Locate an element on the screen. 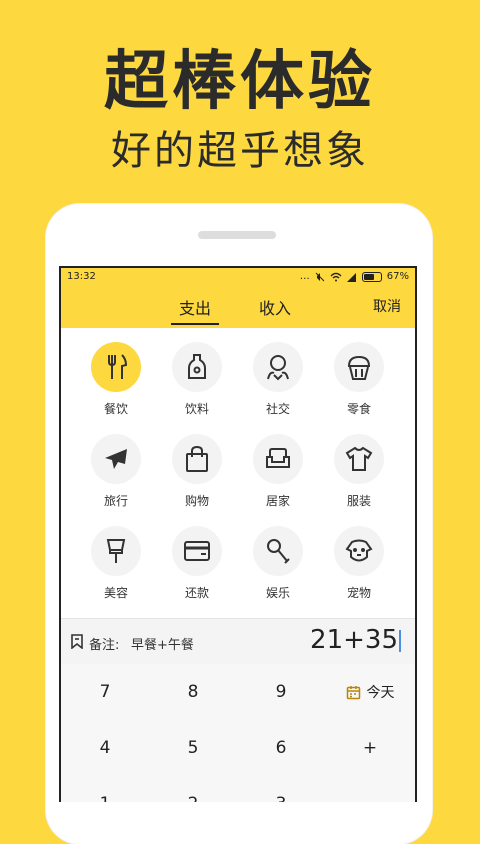 The image size is (480, 844). key-7: 7 is located at coordinates (105, 692).